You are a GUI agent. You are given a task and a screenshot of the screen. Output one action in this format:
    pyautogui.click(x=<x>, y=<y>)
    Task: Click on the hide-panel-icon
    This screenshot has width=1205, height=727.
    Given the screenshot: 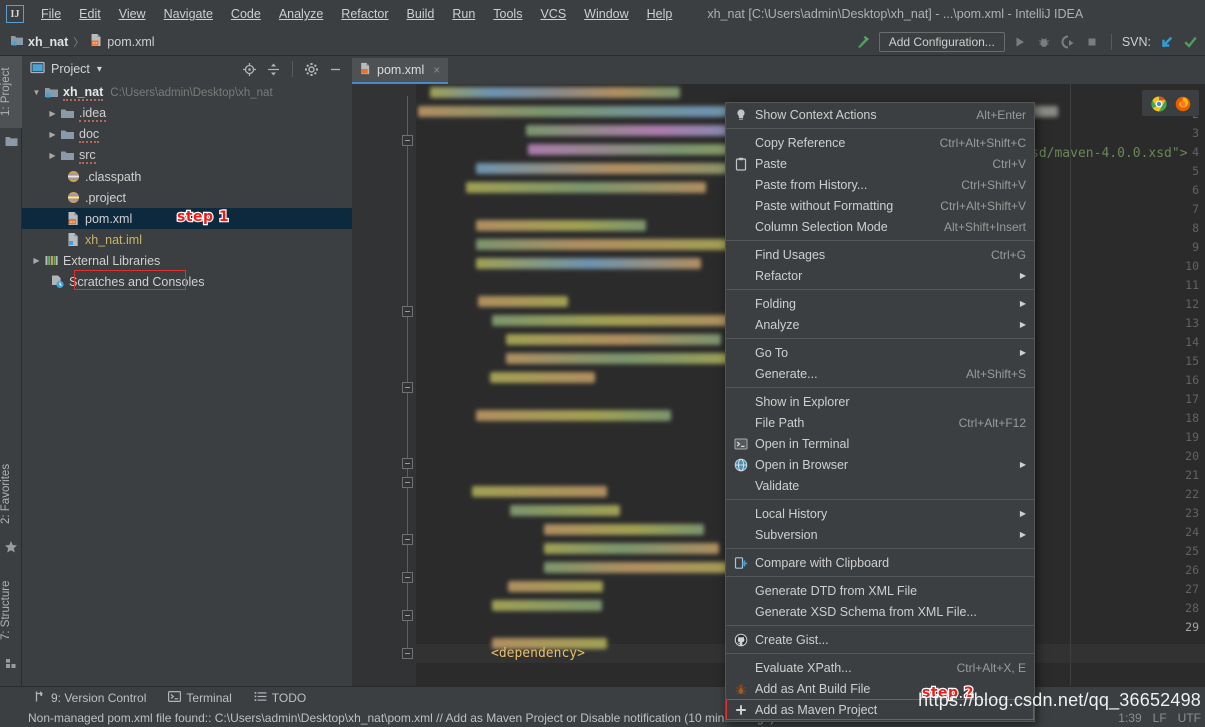 What is the action you would take?
    pyautogui.click(x=335, y=69)
    